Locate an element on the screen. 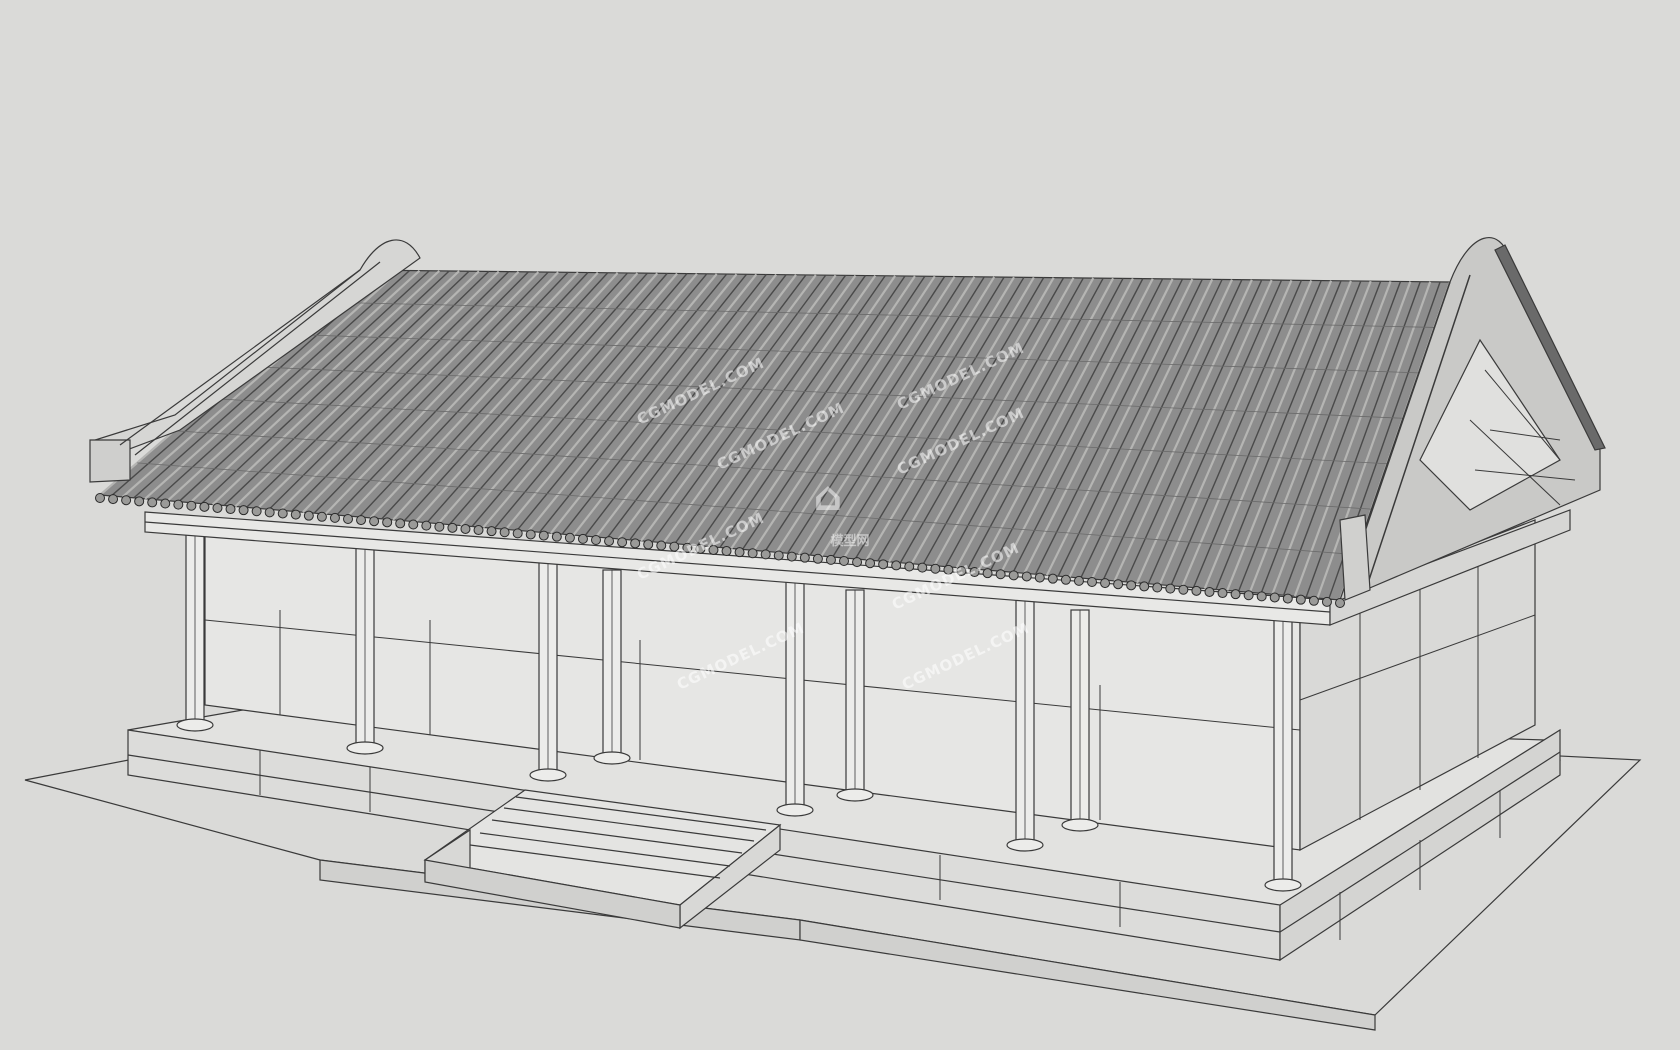  watermark-logo-label: 模型网 is located at coordinates (849, 541).